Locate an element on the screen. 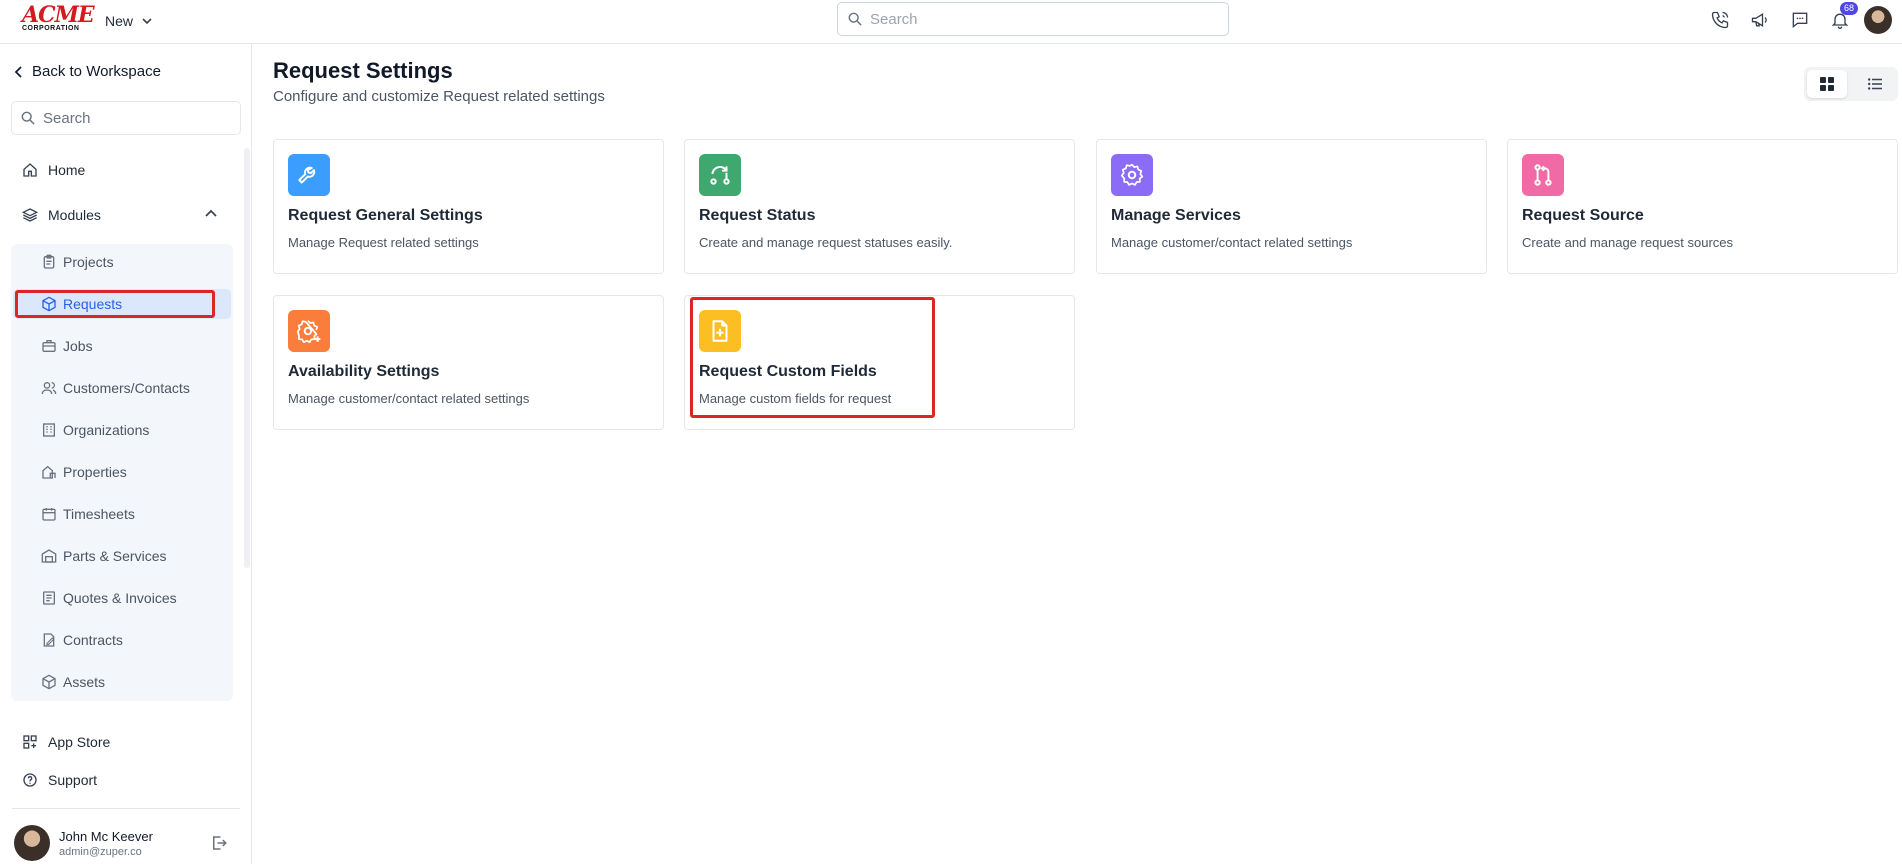 The width and height of the screenshot is (1902, 864). chat-icon is located at coordinates (1800, 20).